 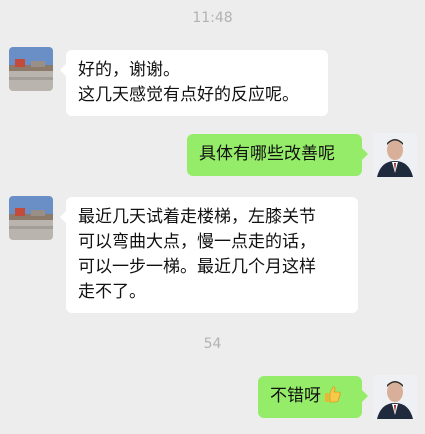 What do you see at coordinates (194, 83) in the screenshot?
I see `message-bubble-received: 好的，谢谢。 这几天感觉有点好的反应呢。` at bounding box center [194, 83].